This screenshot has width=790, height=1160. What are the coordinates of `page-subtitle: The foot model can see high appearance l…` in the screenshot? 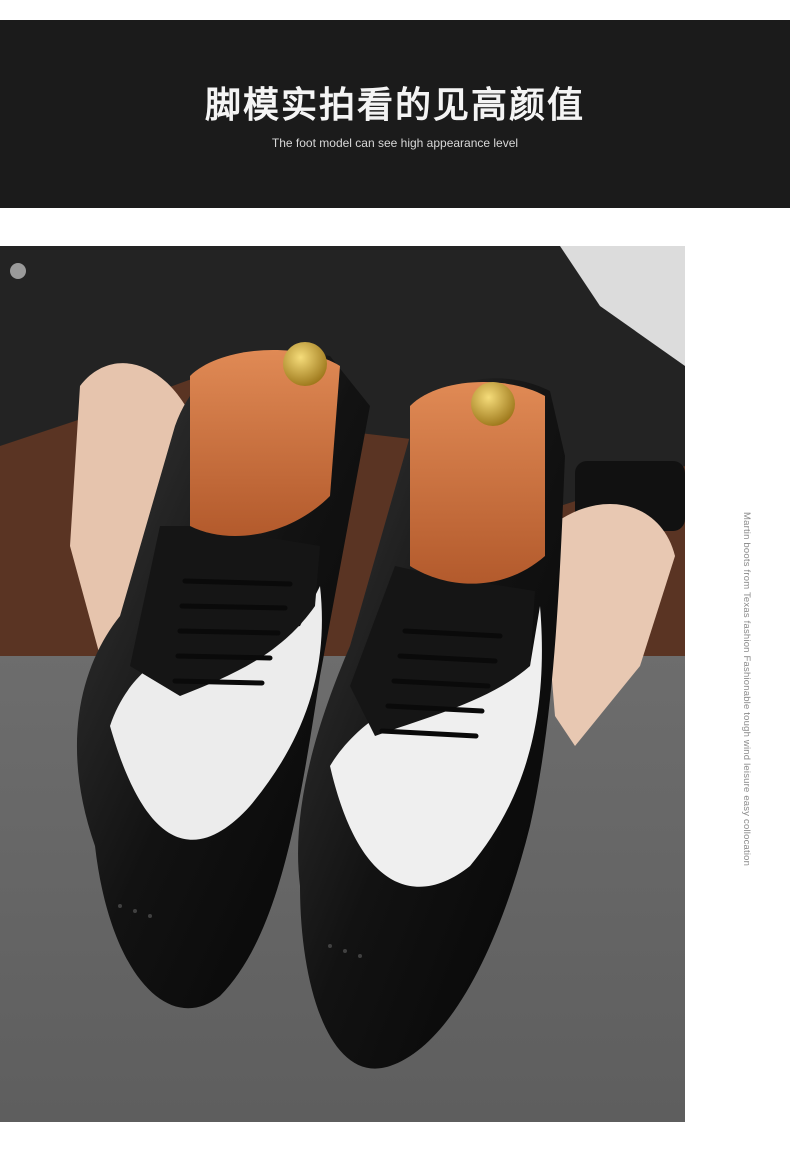 It's located at (395, 143).